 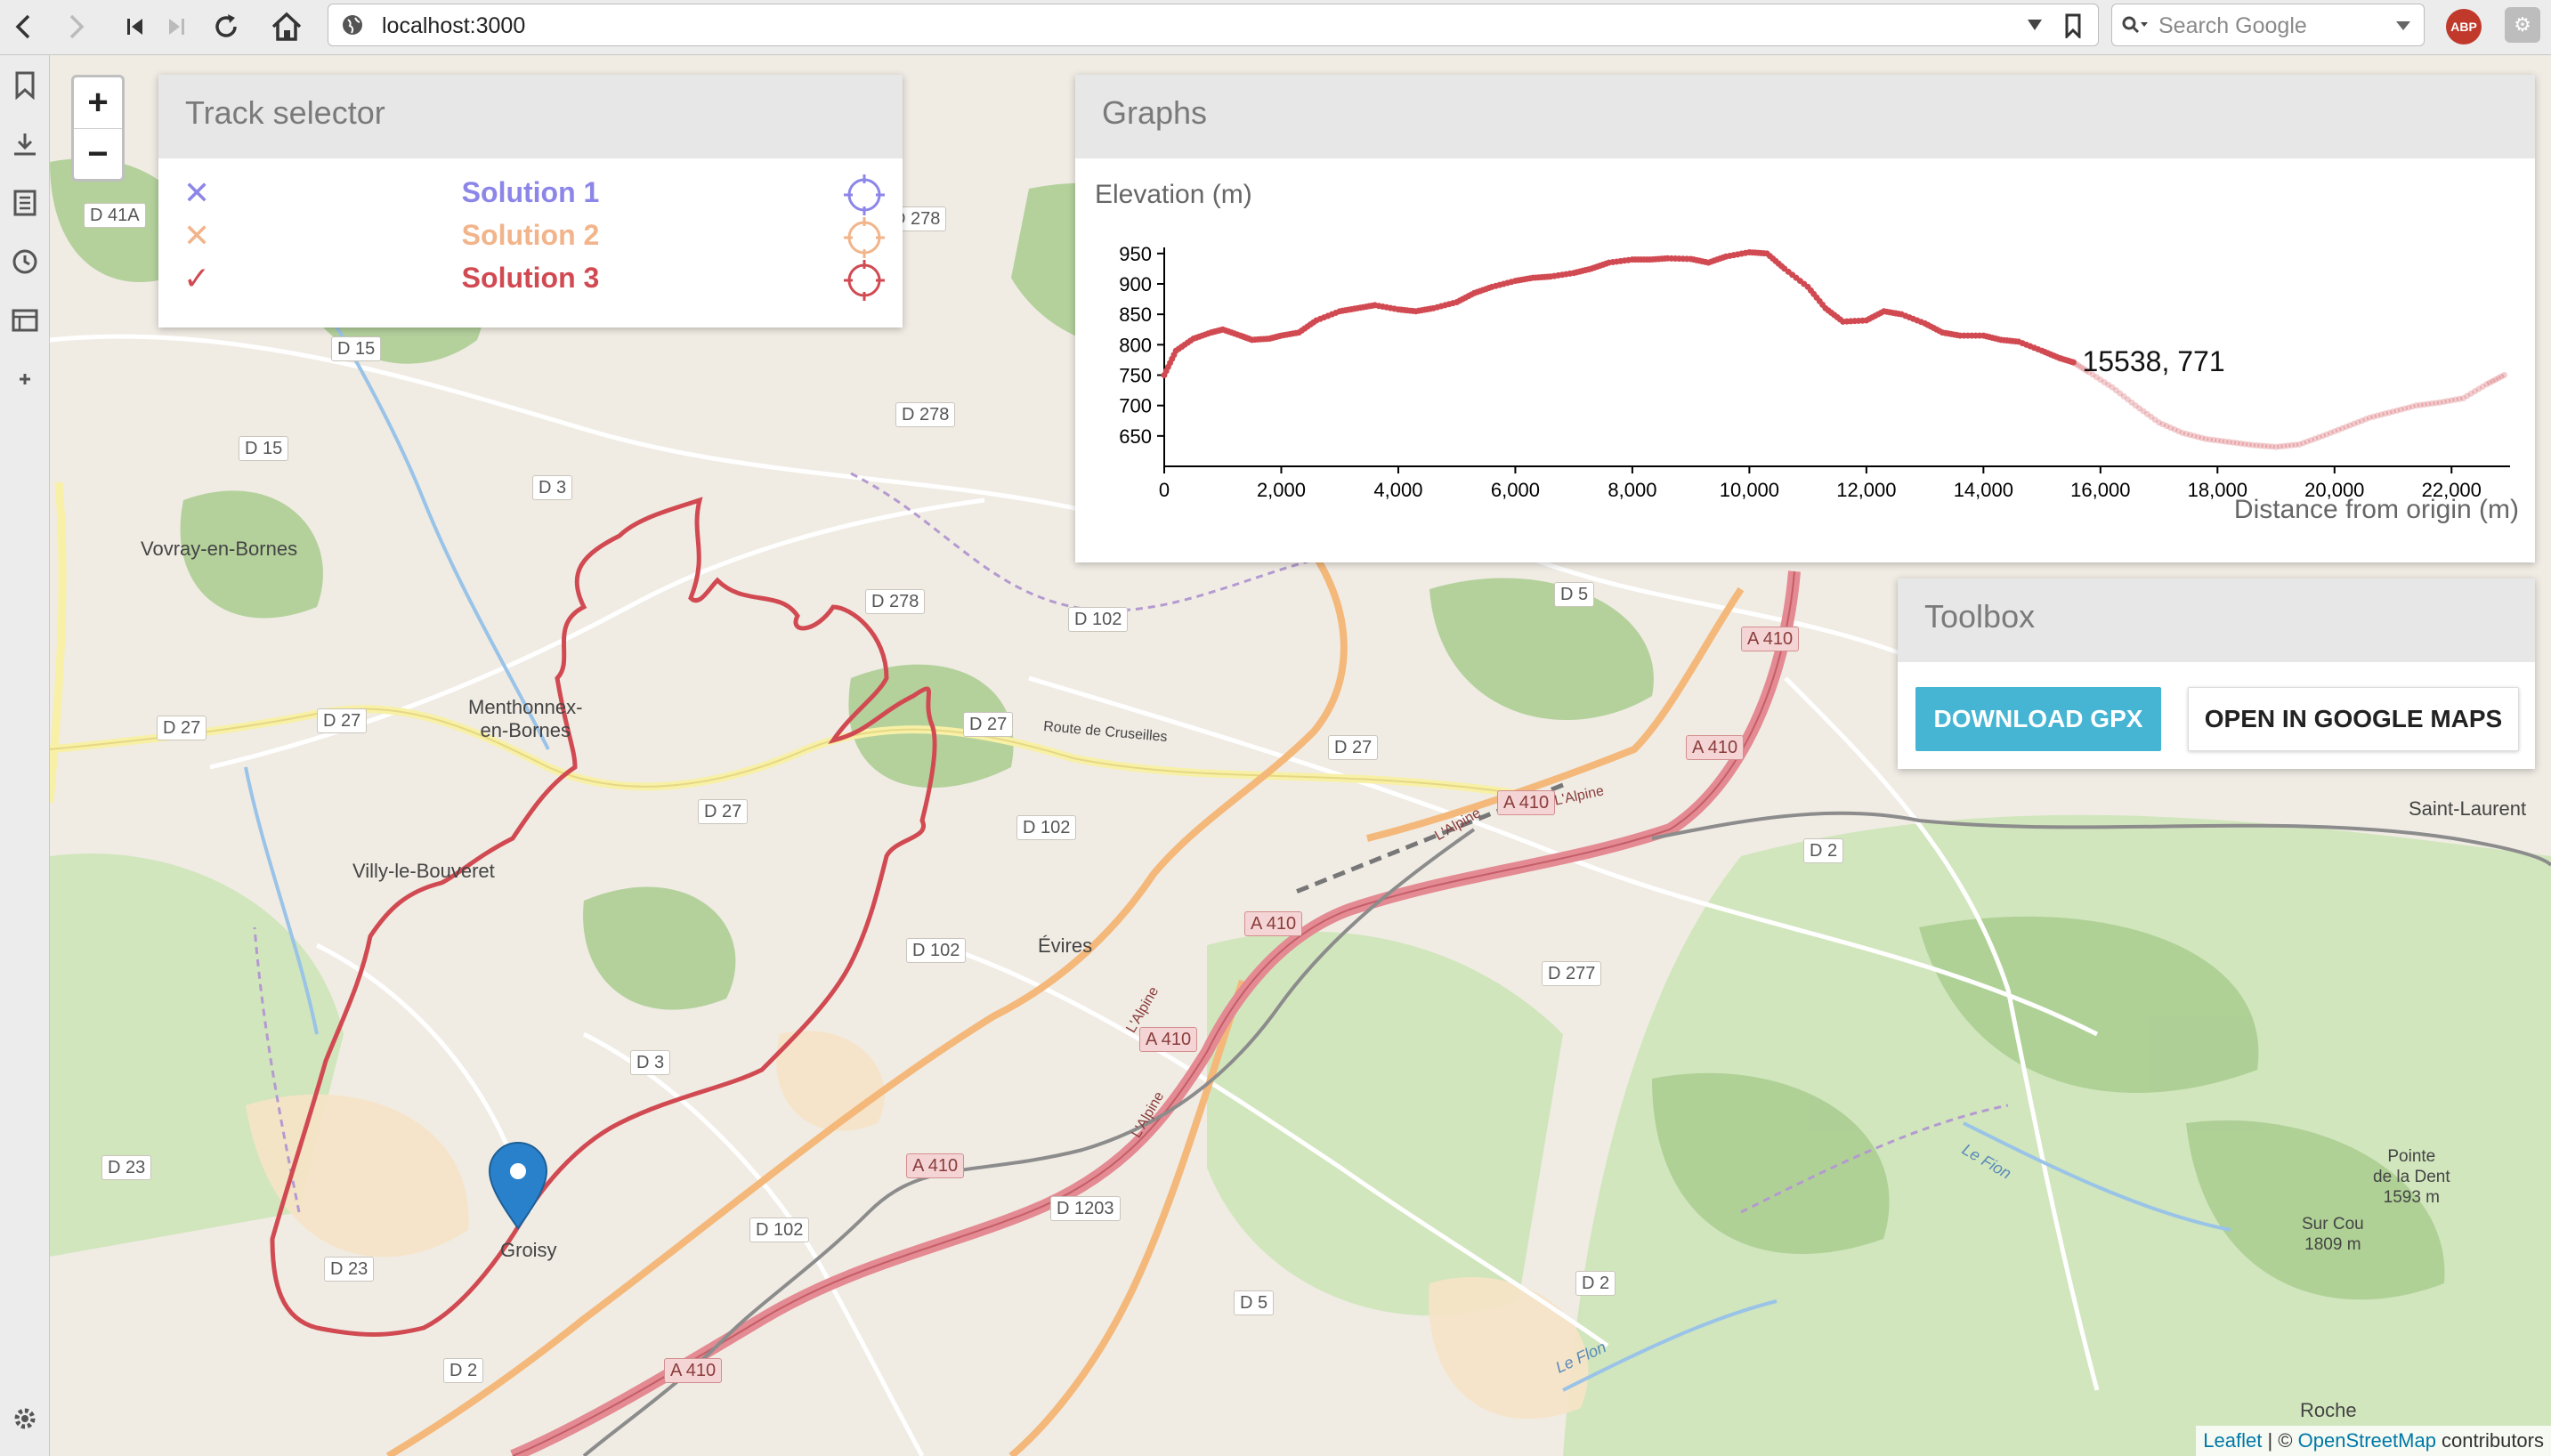 I want to click on panel-title: Graphs, so click(x=1805, y=116).